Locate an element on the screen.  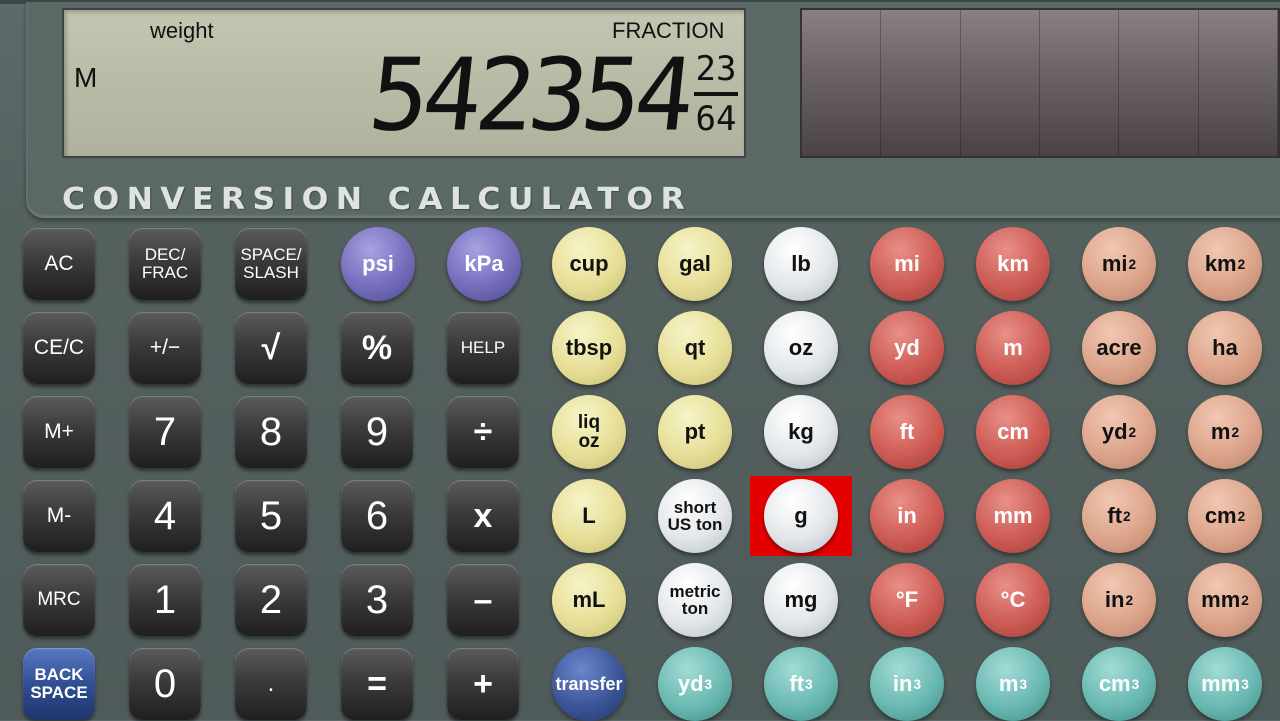
subtract-button: – is located at coordinates (483, 600).